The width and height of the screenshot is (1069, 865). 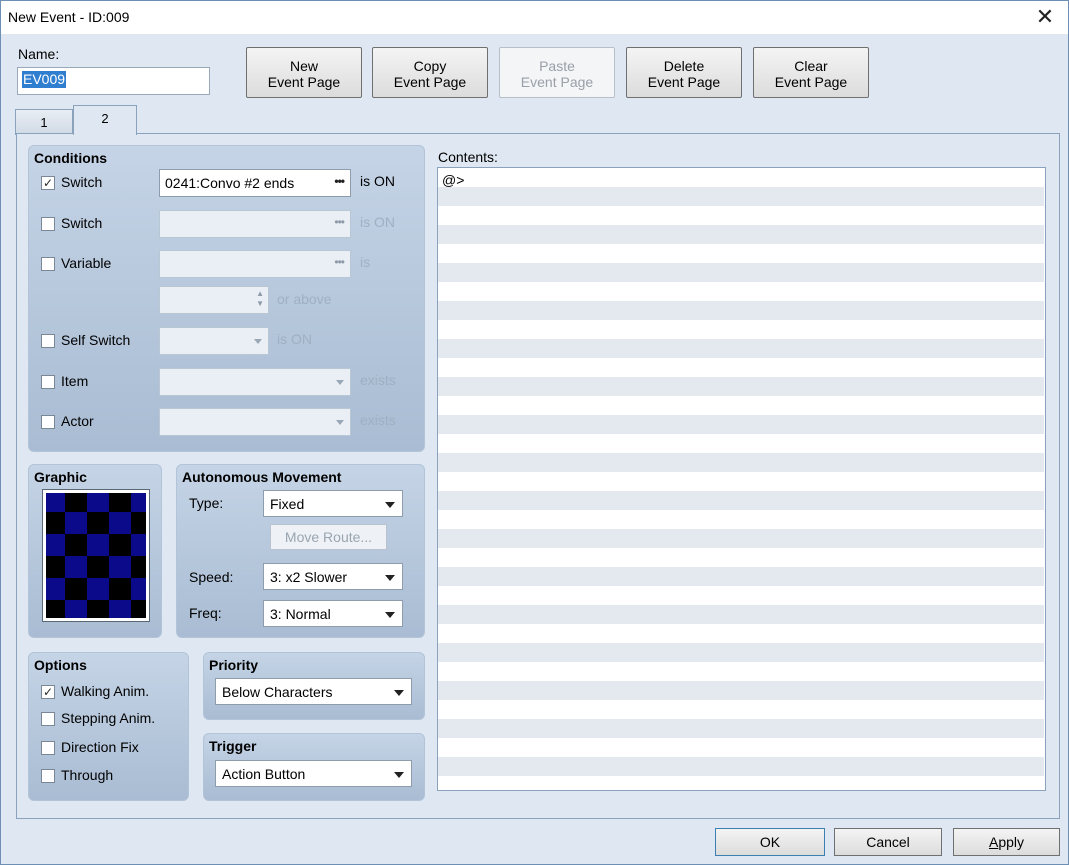 What do you see at coordinates (262, 477) in the screenshot?
I see `movement-title: Autonomous Movement` at bounding box center [262, 477].